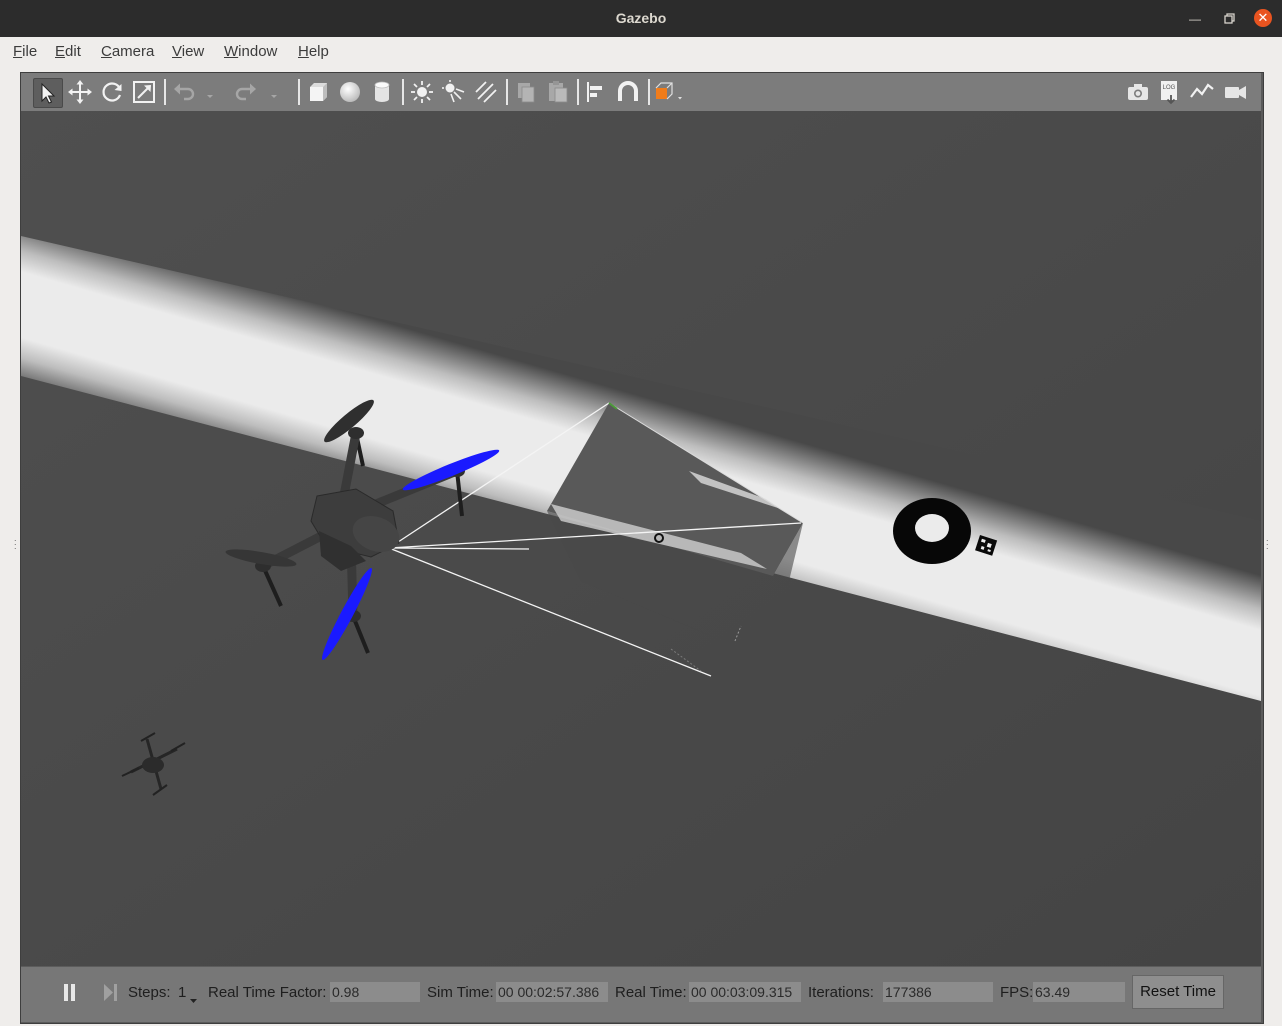 The width and height of the screenshot is (1282, 1026). What do you see at coordinates (1017, 992) in the screenshot?
I see `fps-label: FPS:` at bounding box center [1017, 992].